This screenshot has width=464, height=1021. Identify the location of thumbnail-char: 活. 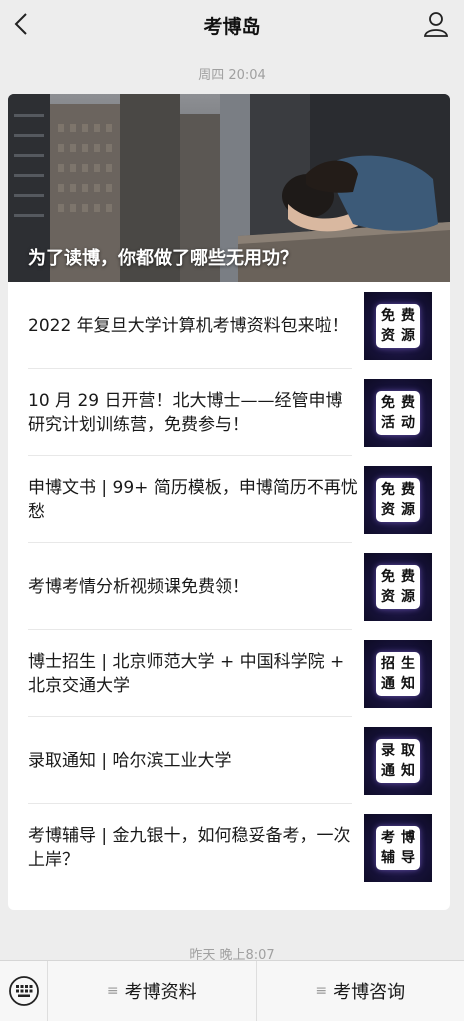
(388, 422).